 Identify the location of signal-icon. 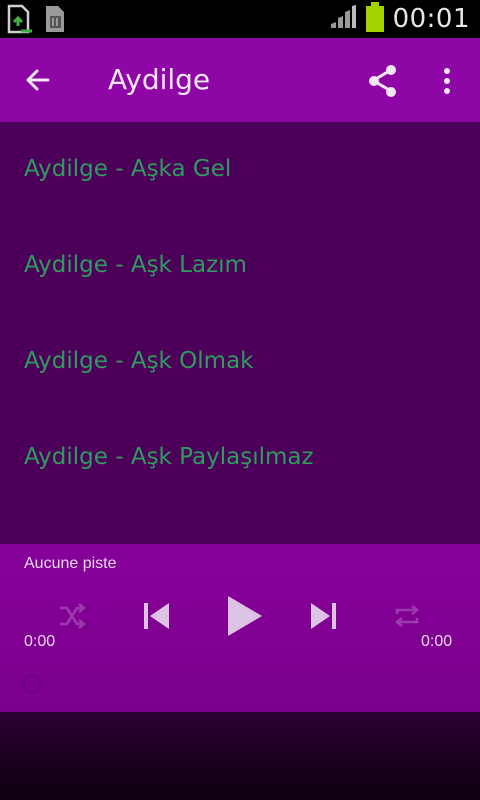
(343, 19).